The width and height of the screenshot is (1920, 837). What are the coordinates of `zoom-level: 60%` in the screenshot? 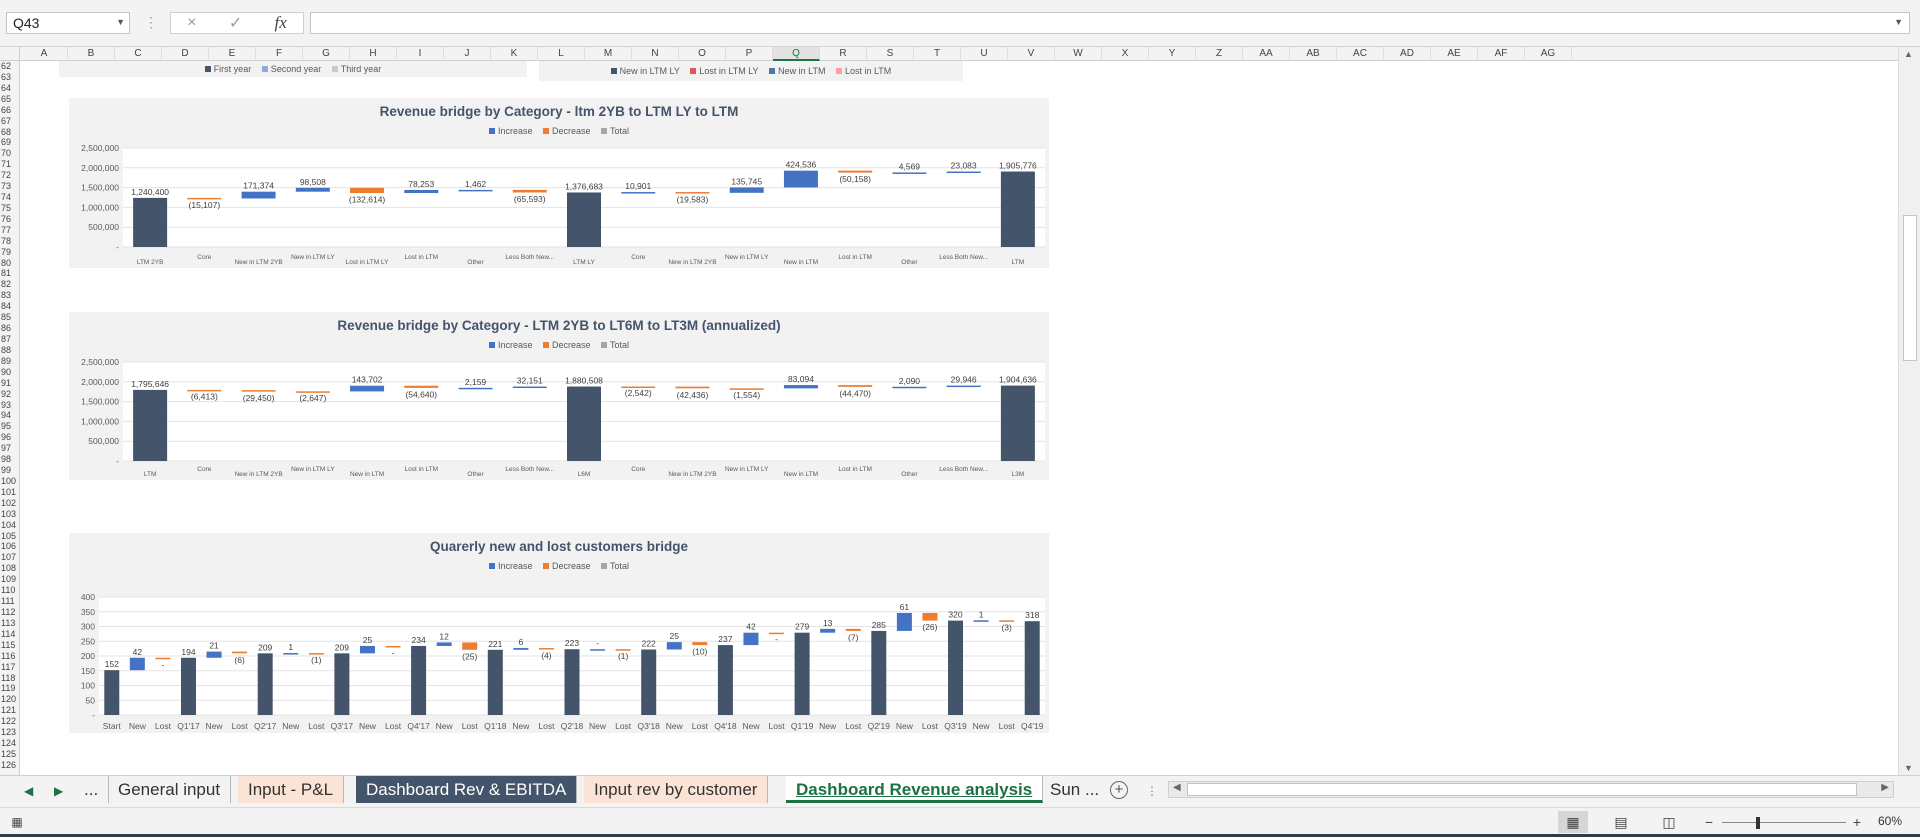 It's located at (1890, 821).